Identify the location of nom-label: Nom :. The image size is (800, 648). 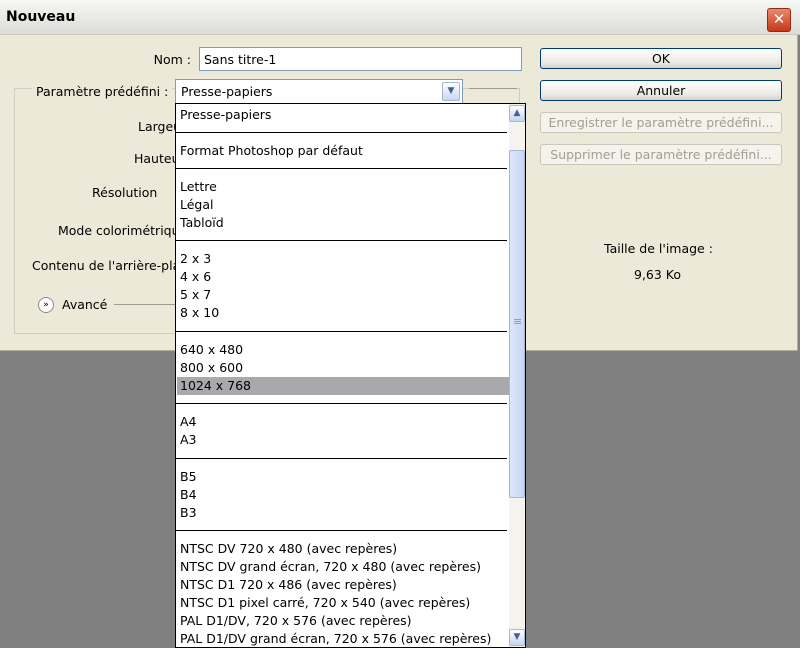
(172, 59).